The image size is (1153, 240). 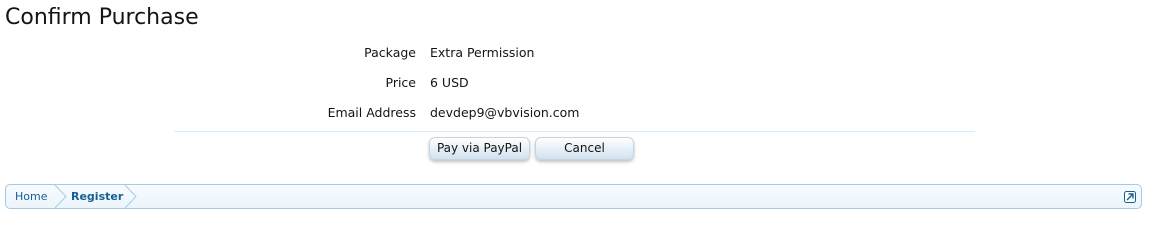 What do you see at coordinates (573, 196) in the screenshot?
I see `breadcrumb: Home Register` at bounding box center [573, 196].